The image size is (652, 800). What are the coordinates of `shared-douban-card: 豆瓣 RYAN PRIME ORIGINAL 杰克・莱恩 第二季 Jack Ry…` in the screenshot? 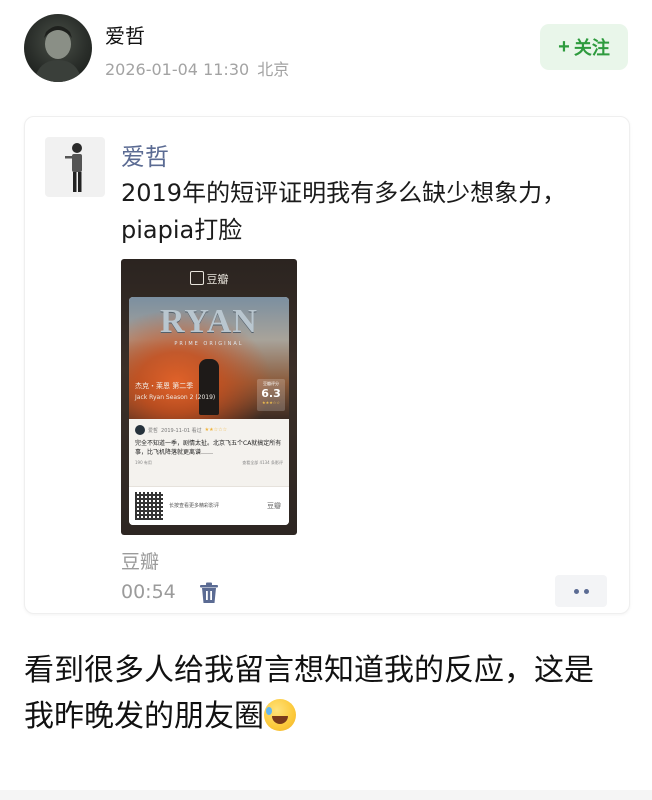 It's located at (209, 397).